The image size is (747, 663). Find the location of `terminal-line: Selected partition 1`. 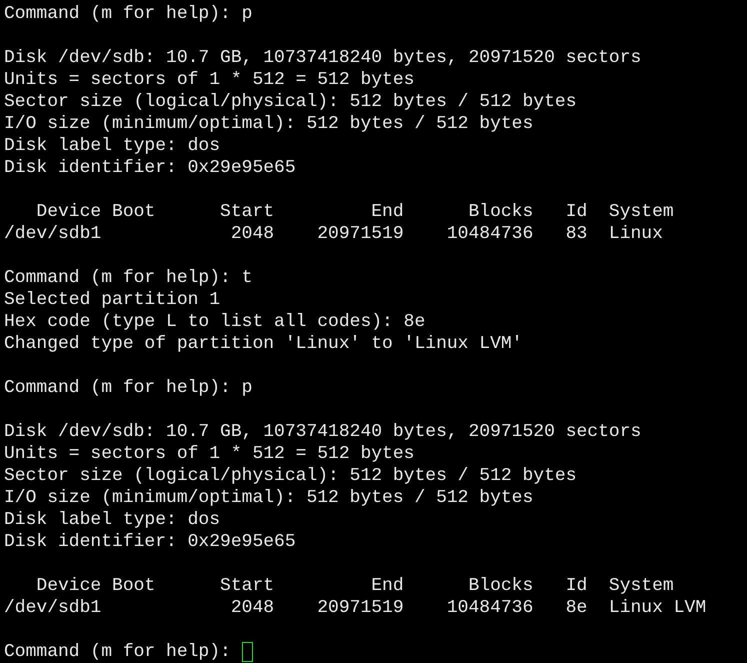

terminal-line: Selected partition 1 is located at coordinates (112, 300).